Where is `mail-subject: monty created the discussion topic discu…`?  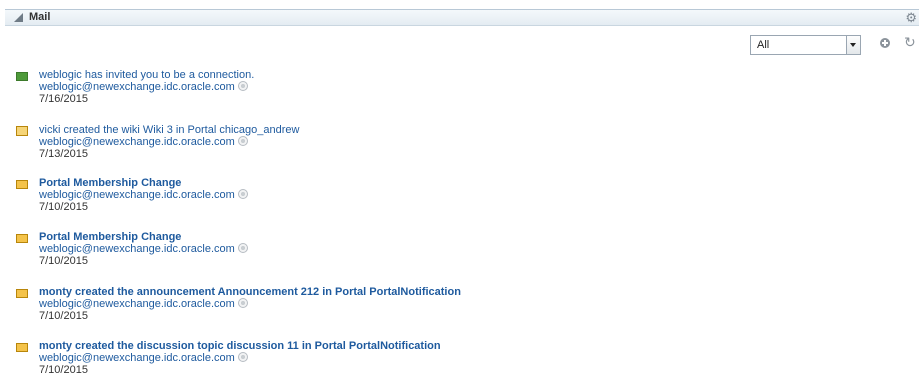
mail-subject: monty created the discussion topic discu… is located at coordinates (240, 346).